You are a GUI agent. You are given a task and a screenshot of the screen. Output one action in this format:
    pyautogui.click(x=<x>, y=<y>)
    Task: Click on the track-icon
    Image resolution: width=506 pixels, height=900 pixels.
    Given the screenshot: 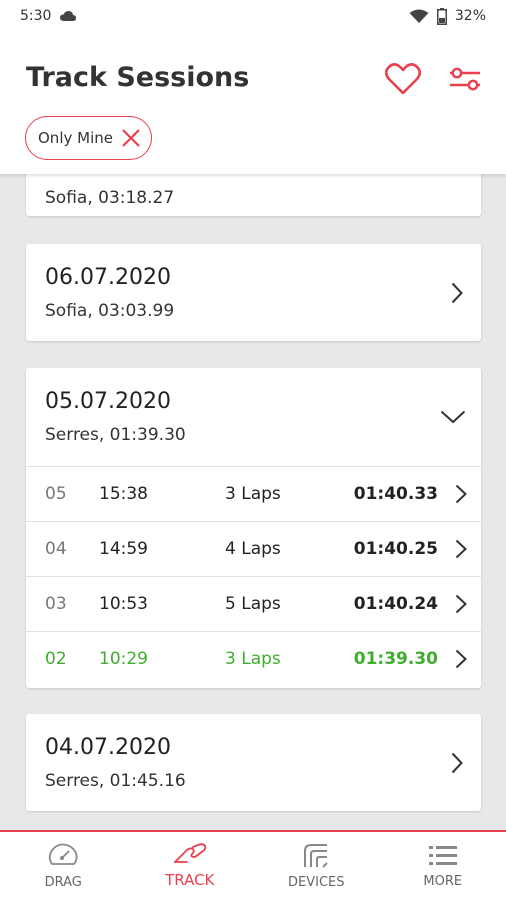 What is the action you would take?
    pyautogui.click(x=189, y=853)
    